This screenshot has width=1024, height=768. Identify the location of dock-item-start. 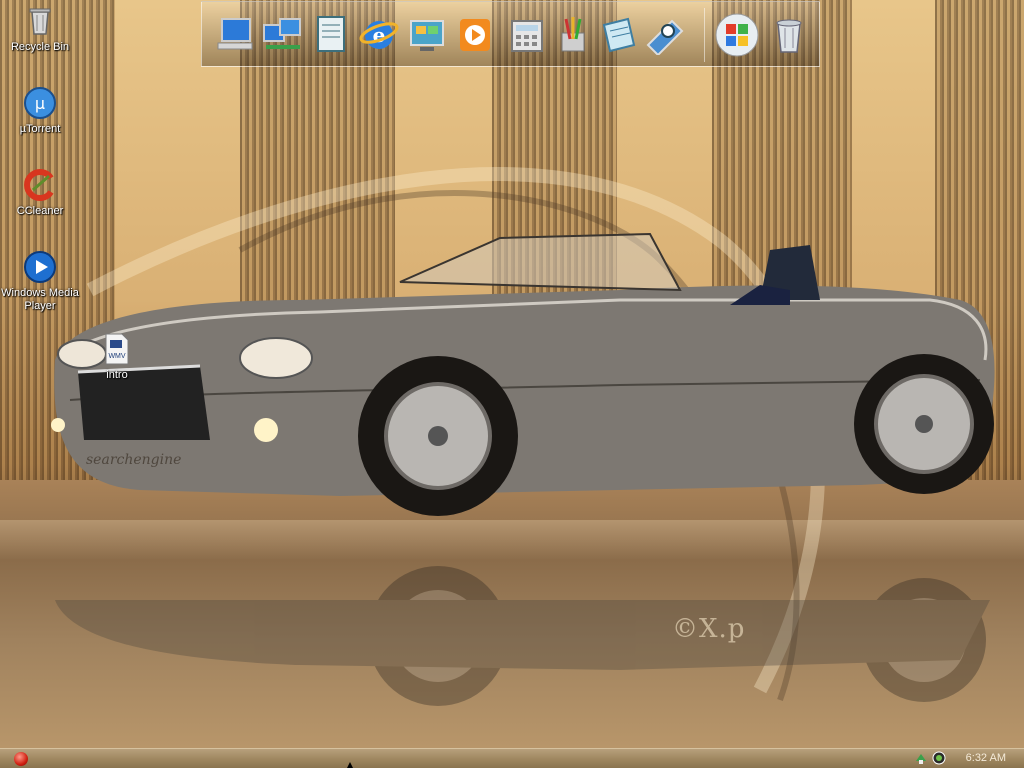
(737, 35).